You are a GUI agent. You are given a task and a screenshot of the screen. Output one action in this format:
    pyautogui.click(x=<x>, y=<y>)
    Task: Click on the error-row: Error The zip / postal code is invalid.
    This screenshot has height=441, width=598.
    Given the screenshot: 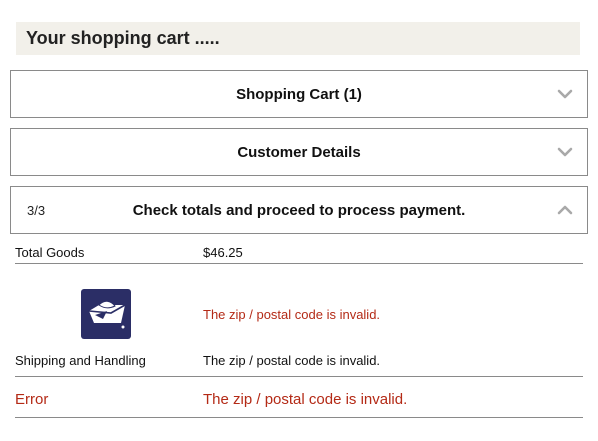 What is the action you would take?
    pyautogui.click(x=299, y=401)
    